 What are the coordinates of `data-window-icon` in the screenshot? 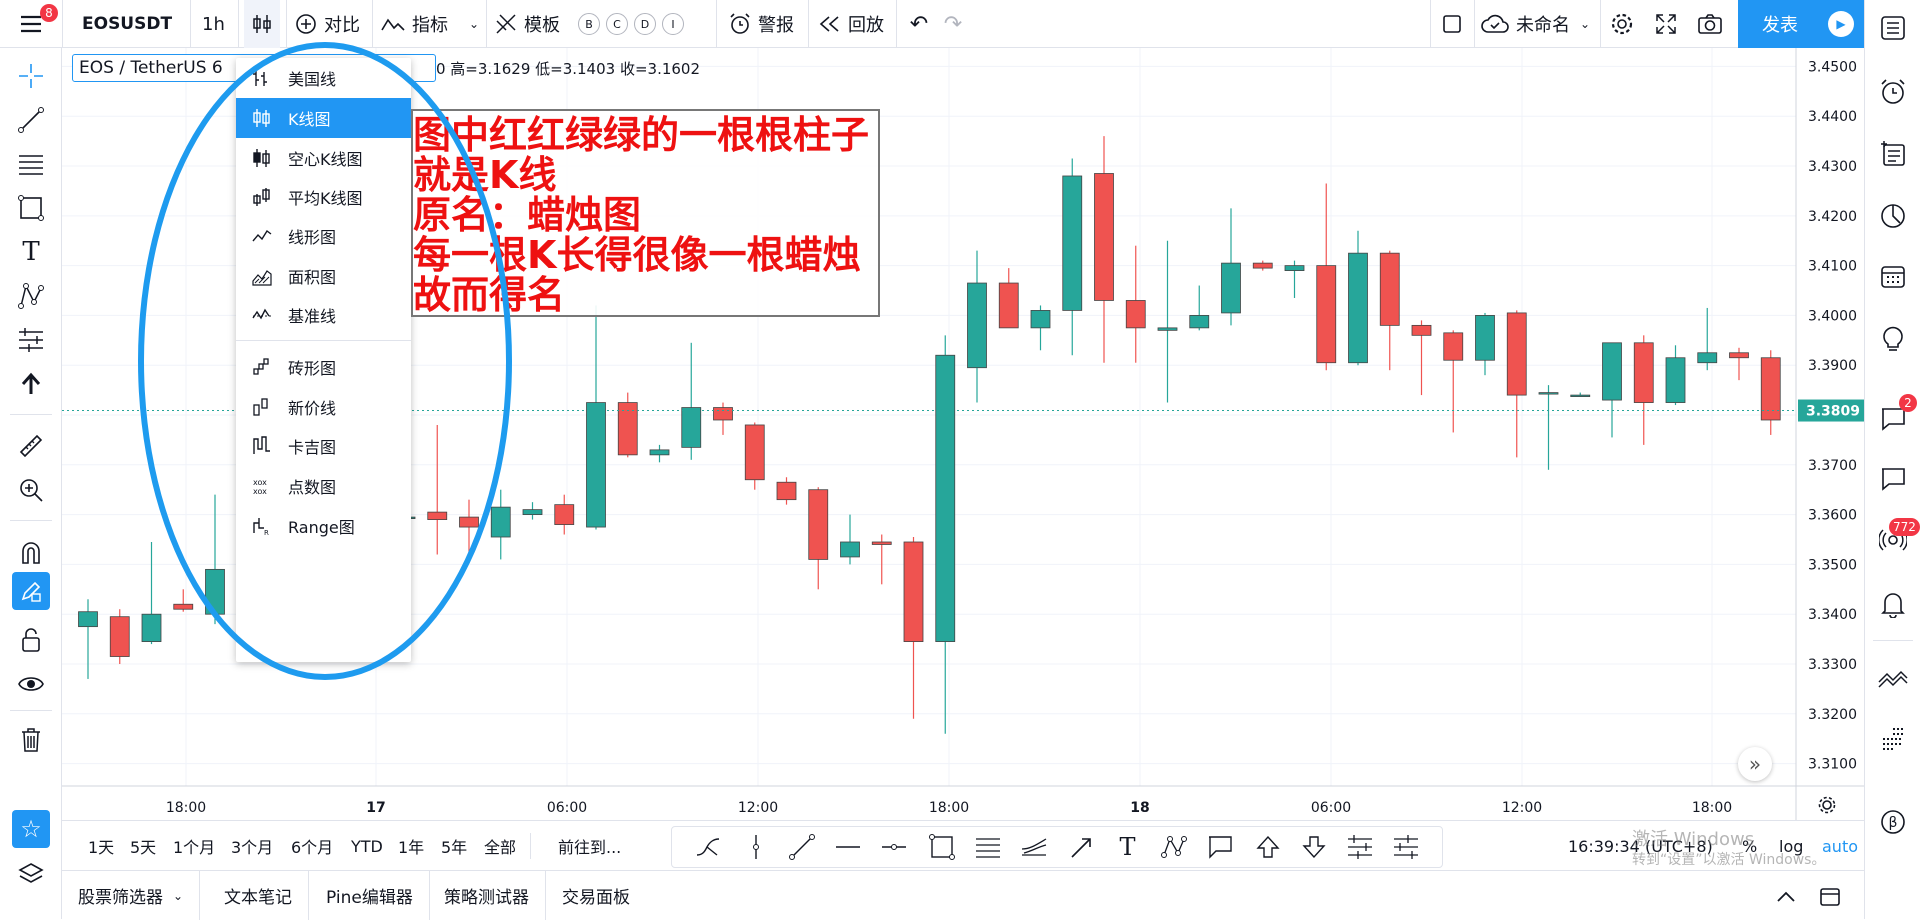 It's located at (1892, 154).